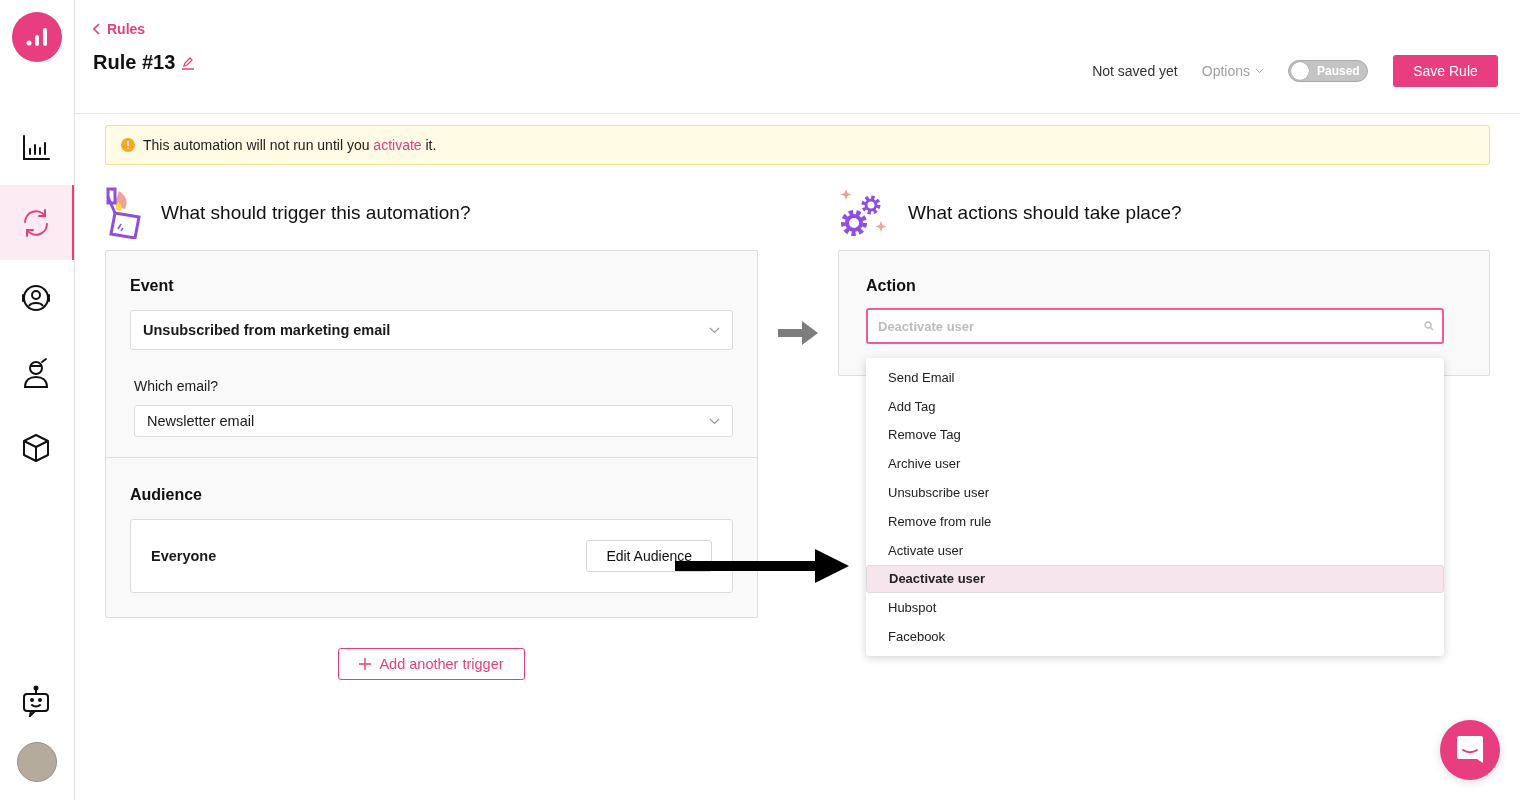 This screenshot has height=800, width=1520. What do you see at coordinates (1155, 406) in the screenshot?
I see `action-option: Add Tag` at bounding box center [1155, 406].